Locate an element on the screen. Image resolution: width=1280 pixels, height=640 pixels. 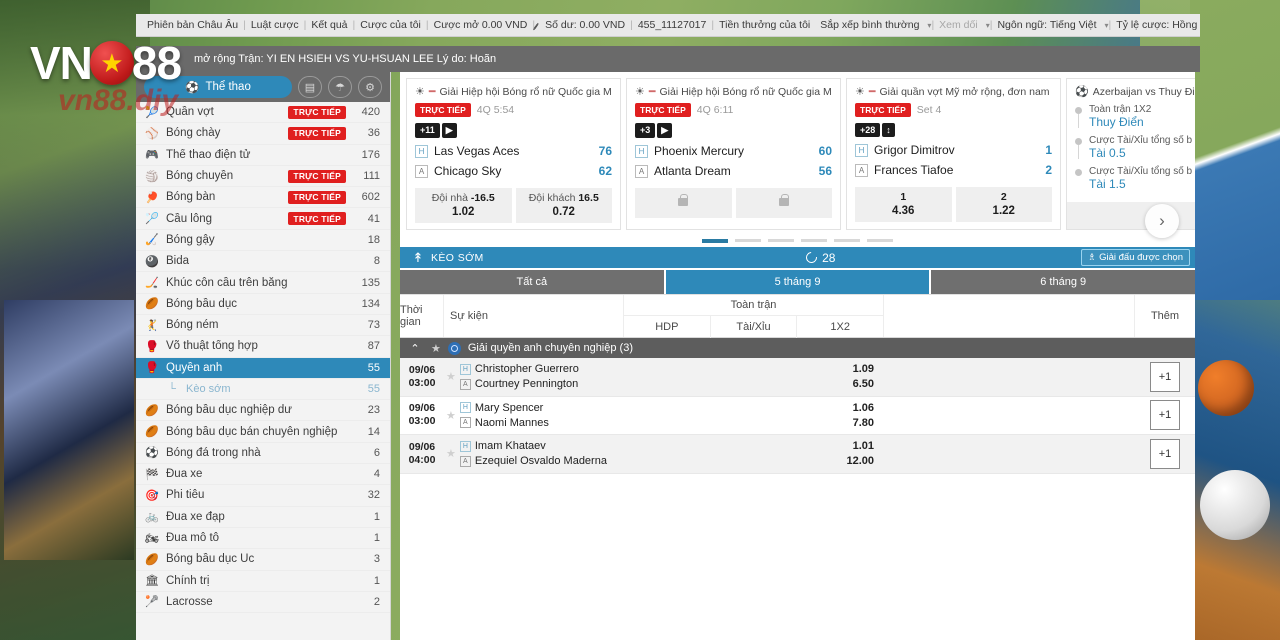
moneyline-odds-cell: 1.06 7.80 is located at coordinates (754, 416).